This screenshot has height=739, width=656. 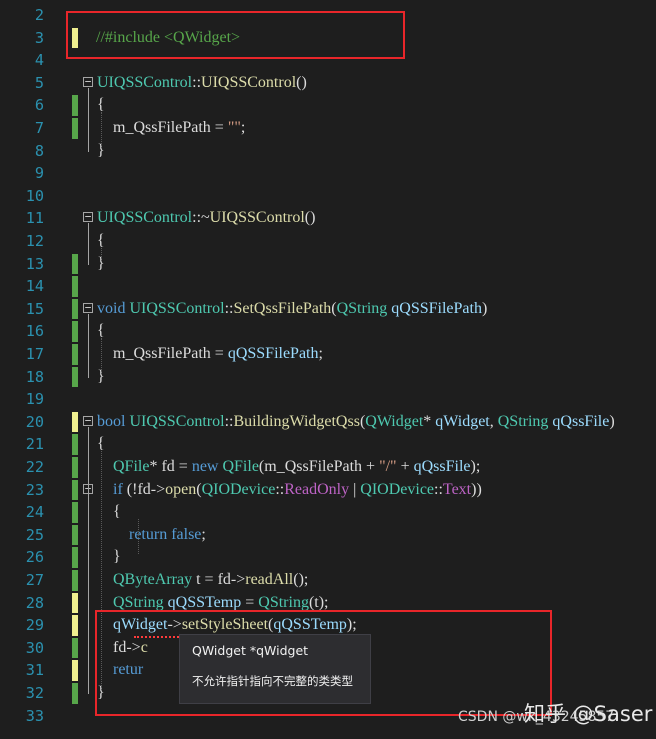 I want to click on code-text: return false;, so click(x=151, y=535).